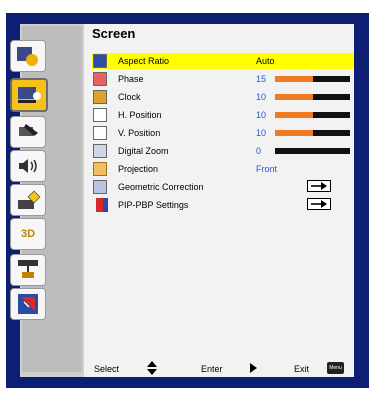 The image size is (375, 393). I want to click on aspect-ratio-icon, so click(100, 61).